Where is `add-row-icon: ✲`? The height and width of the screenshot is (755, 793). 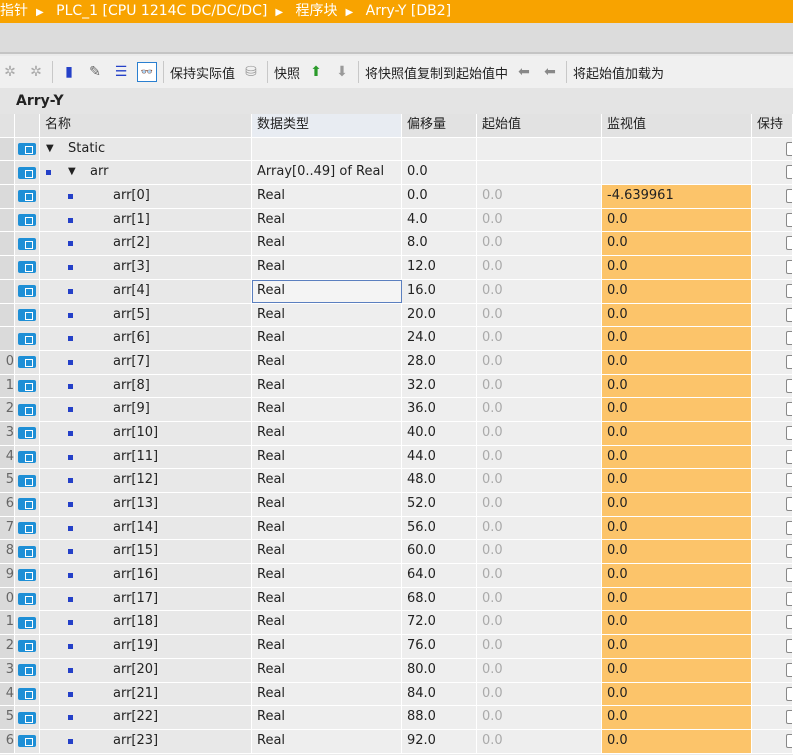
add-row-icon: ✲ is located at coordinates (36, 72).